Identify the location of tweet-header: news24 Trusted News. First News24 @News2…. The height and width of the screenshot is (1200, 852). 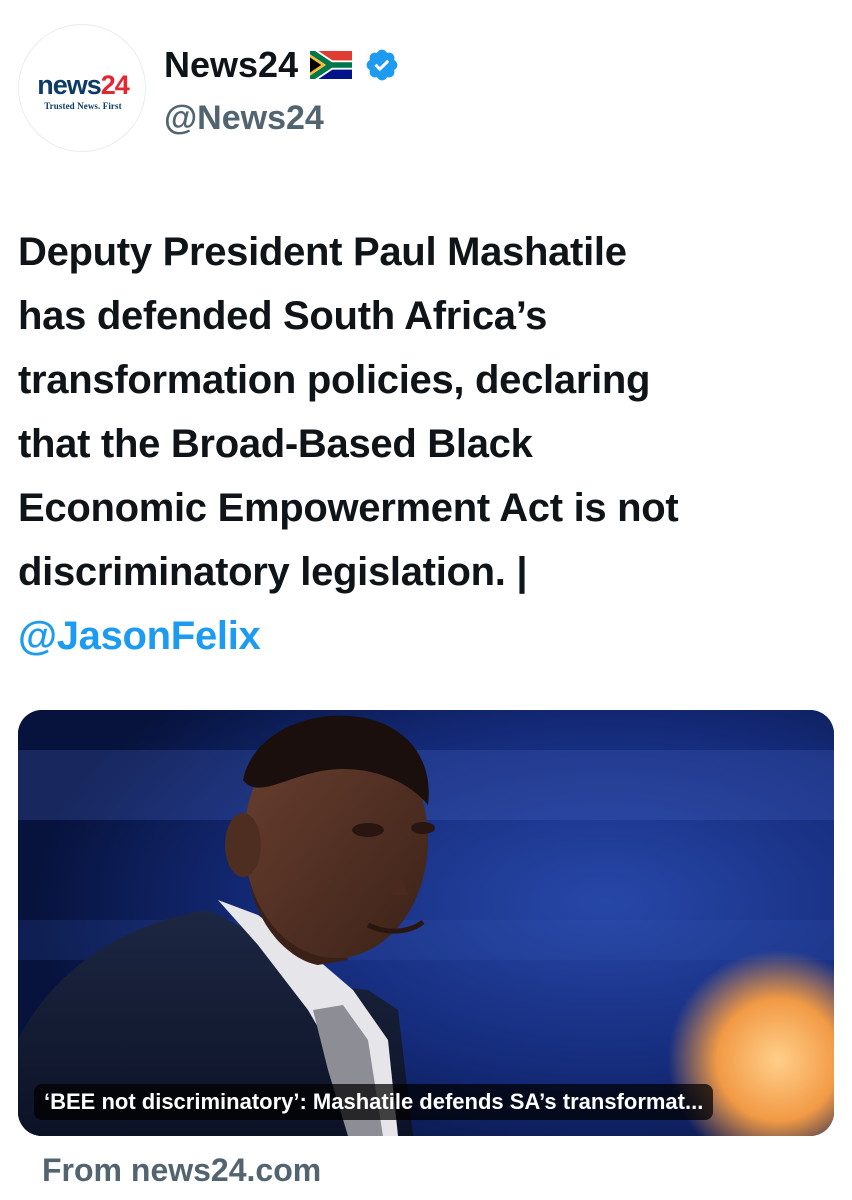
(426, 89).